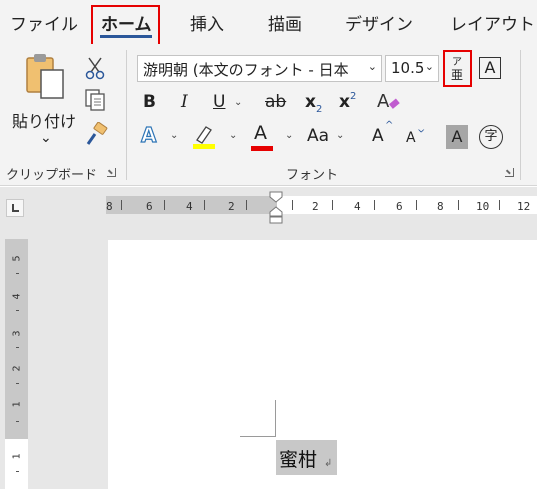 Image resolution: width=537 pixels, height=489 pixels. I want to click on shrink-font-button: A, so click(411, 138).